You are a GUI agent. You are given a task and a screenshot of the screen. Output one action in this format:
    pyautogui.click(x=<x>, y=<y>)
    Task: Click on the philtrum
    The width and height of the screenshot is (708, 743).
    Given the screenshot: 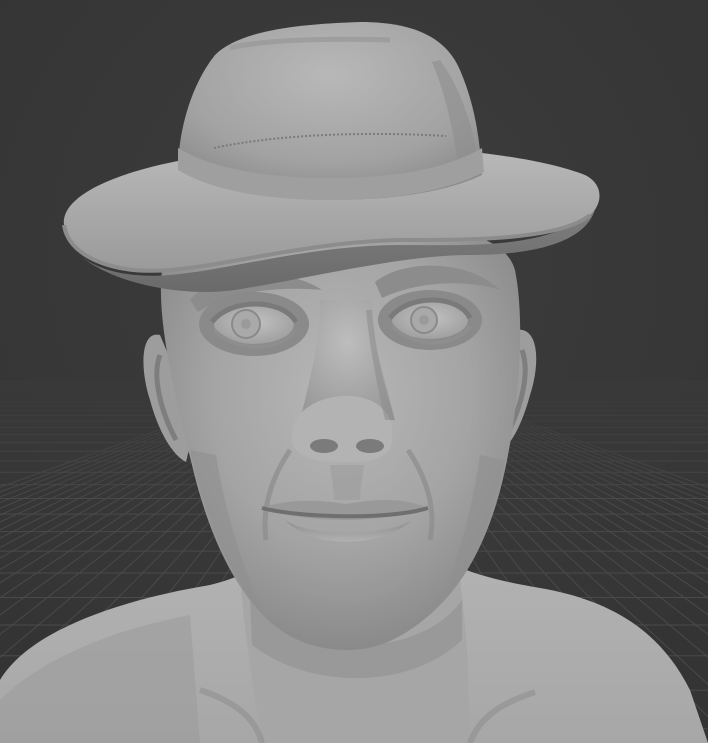 What is the action you would take?
    pyautogui.click(x=347, y=482)
    